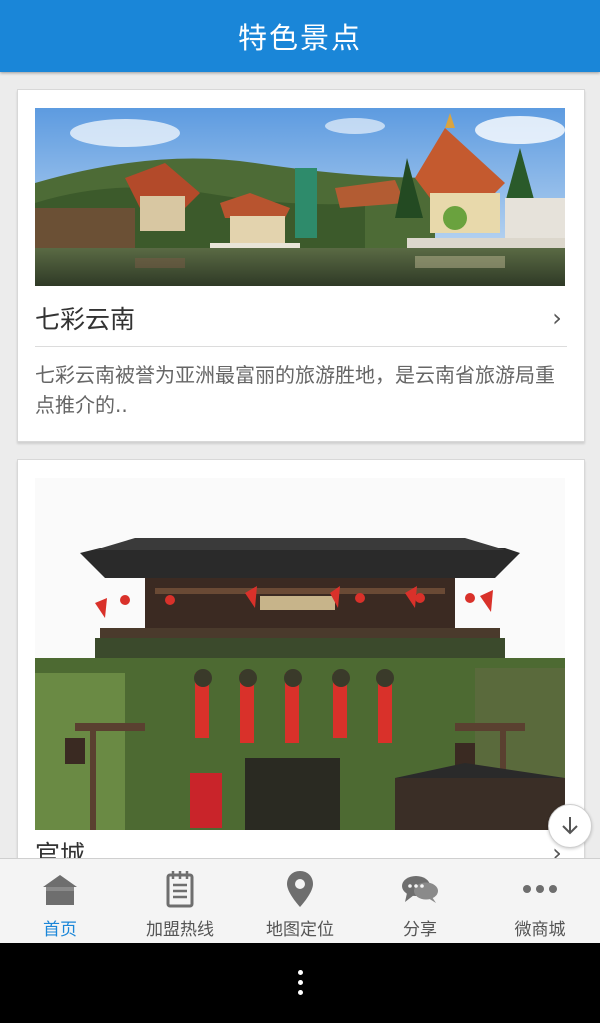 The height and width of the screenshot is (1023, 600). I want to click on tab-map-location: 地图定位, so click(300, 901).